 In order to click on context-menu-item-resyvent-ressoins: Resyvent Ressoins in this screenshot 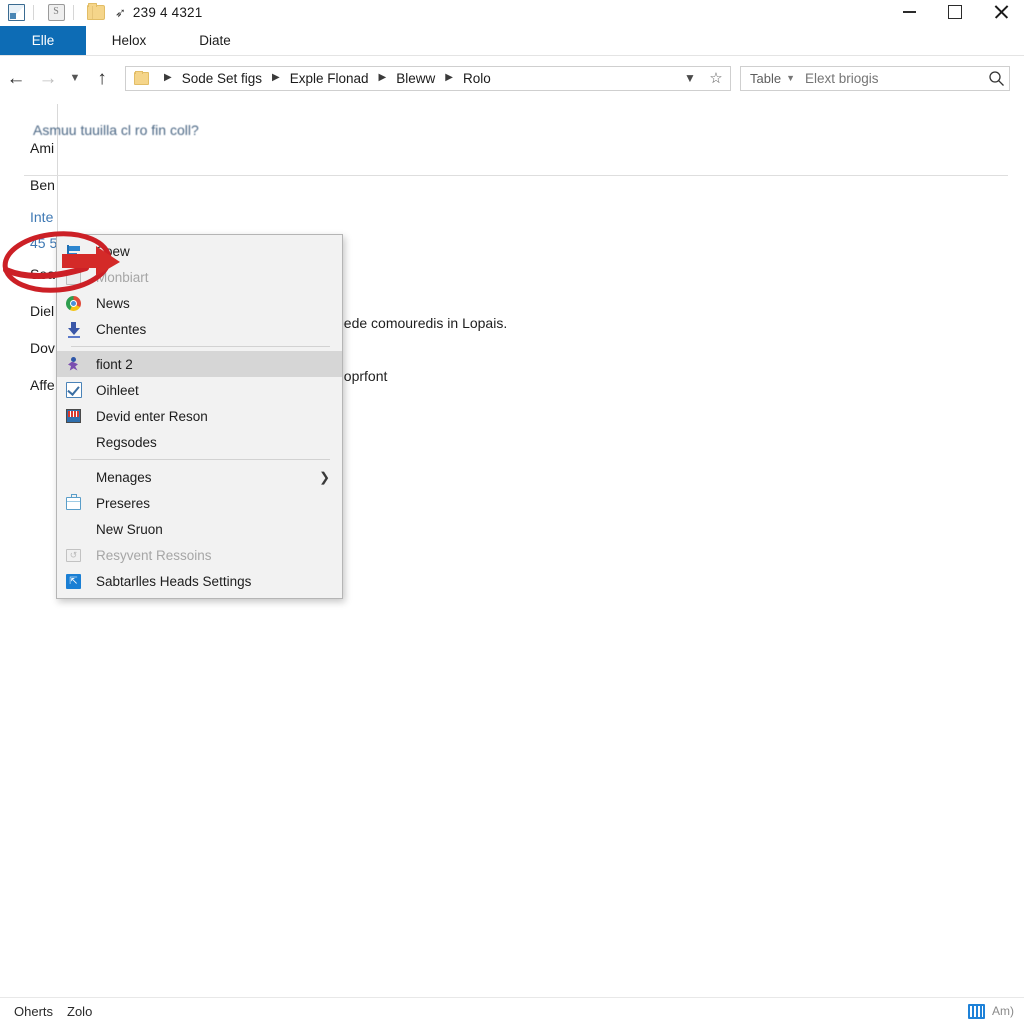, I will do `click(199, 555)`.